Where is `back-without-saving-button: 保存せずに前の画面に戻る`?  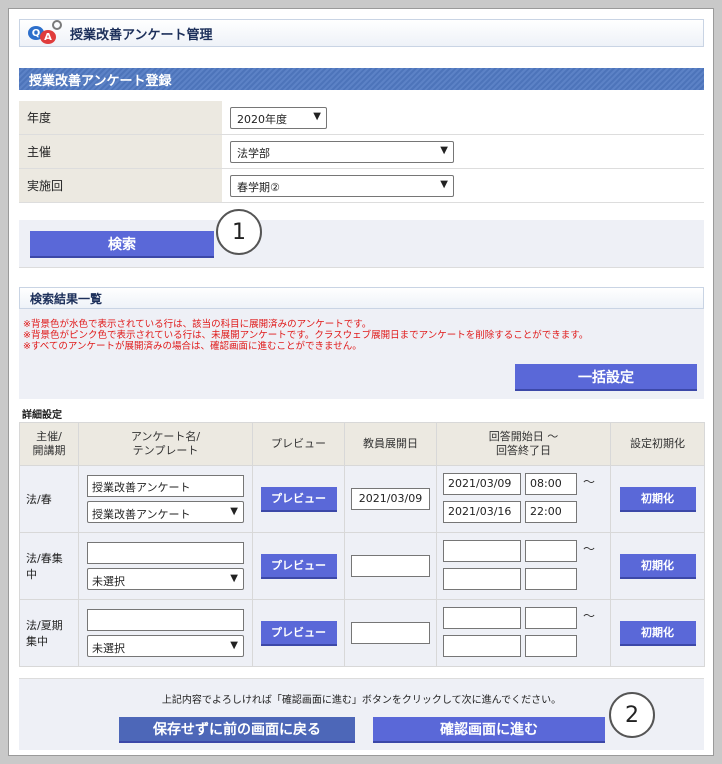 back-without-saving-button: 保存せずに前の画面に戻る is located at coordinates (237, 730).